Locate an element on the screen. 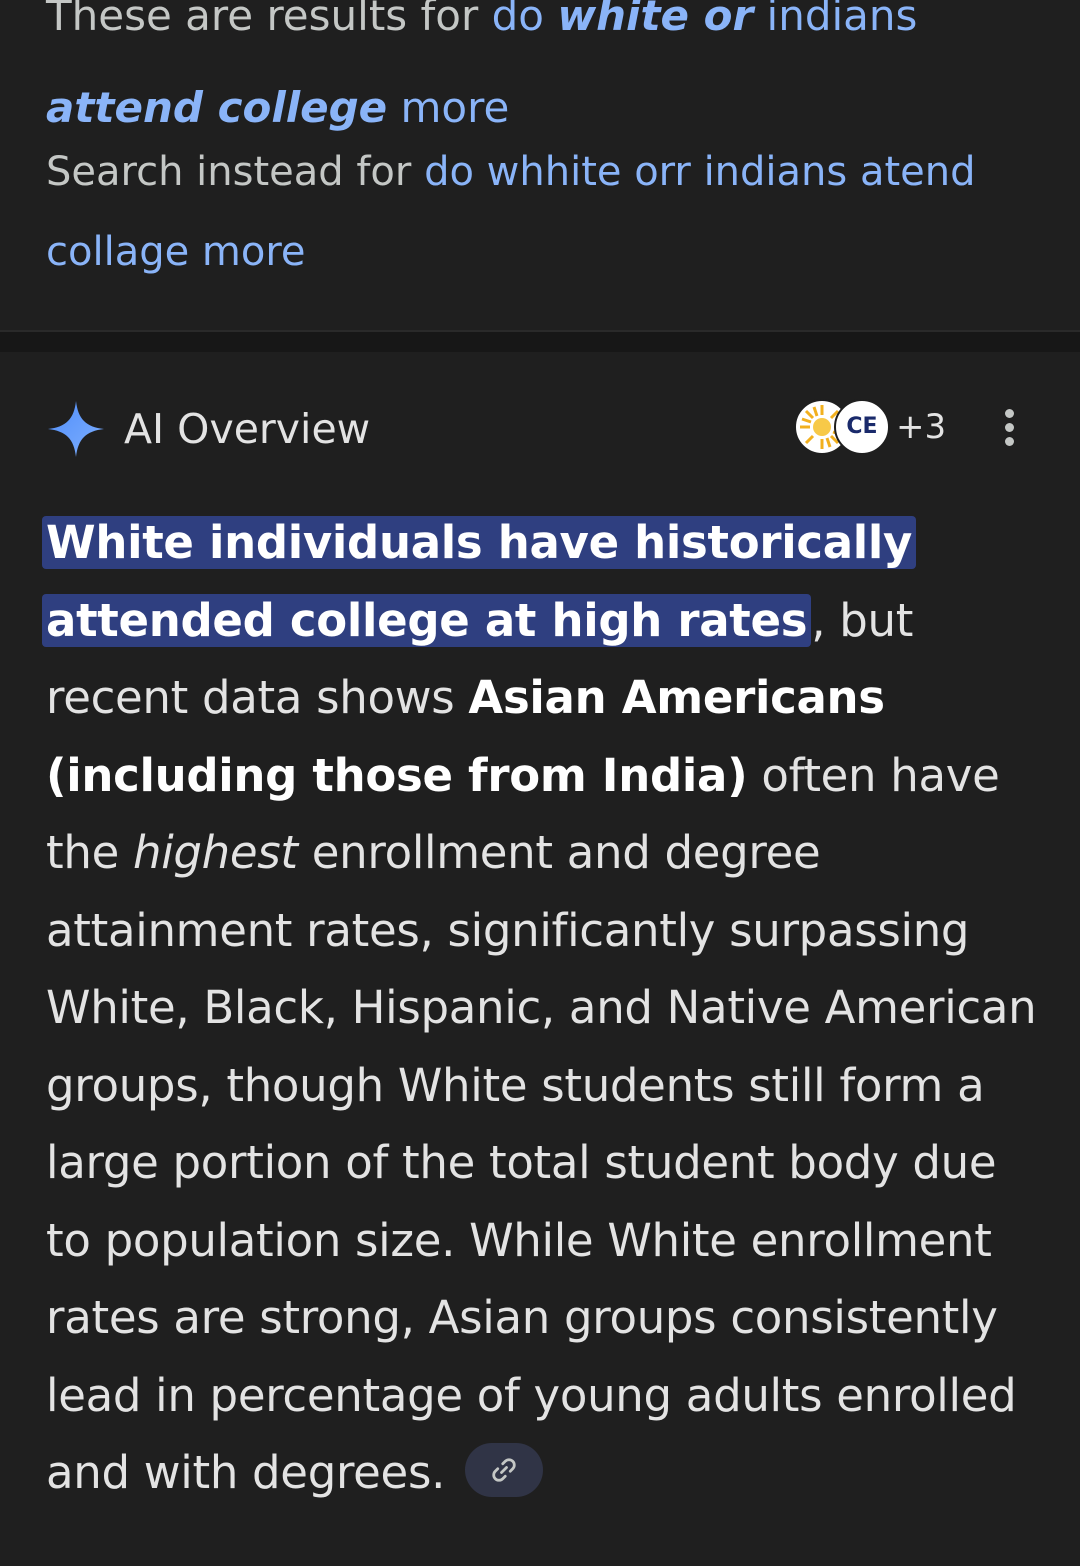 This screenshot has height=1566, width=1080. corrected-part-bold: white or is located at coordinates (655, 20).